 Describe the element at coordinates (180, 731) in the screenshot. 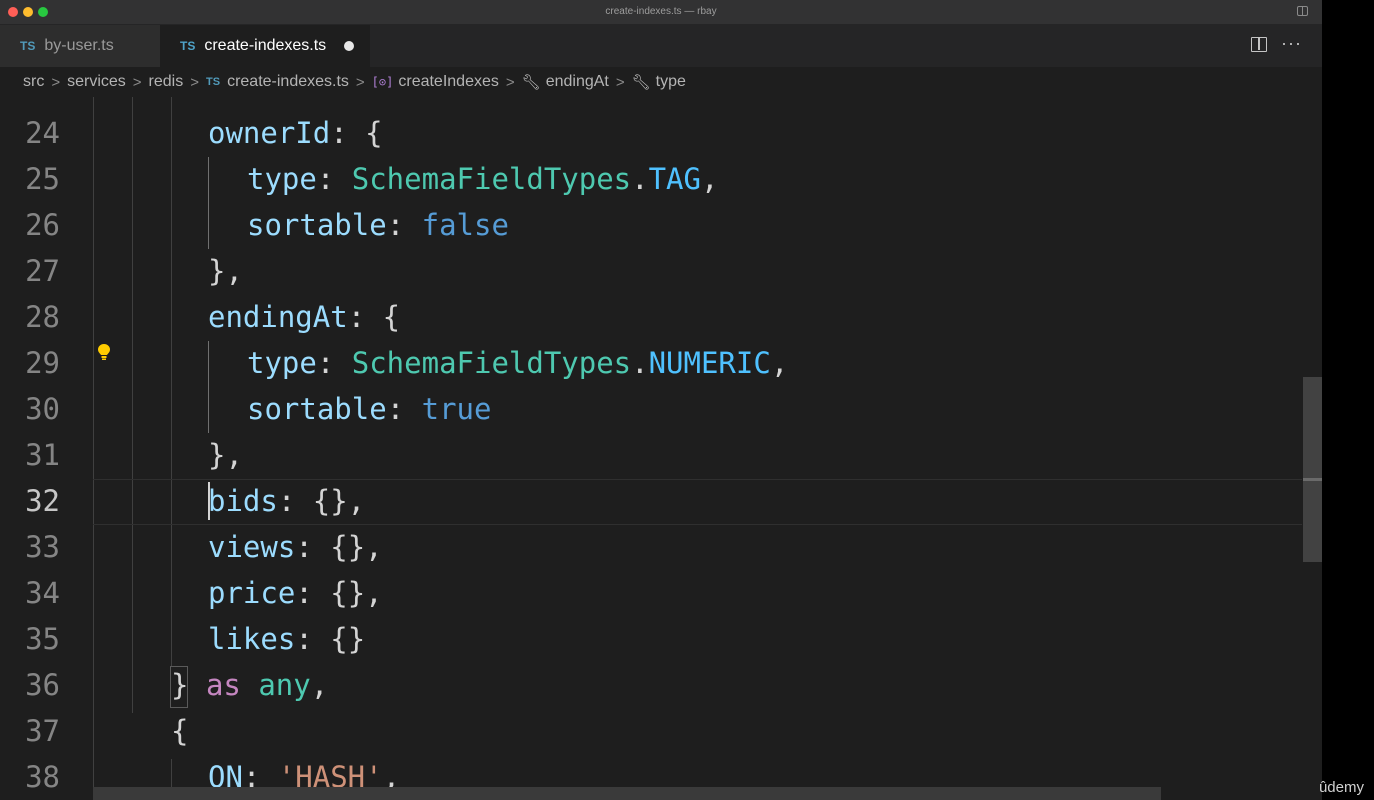

I see `code-text: {` at that location.